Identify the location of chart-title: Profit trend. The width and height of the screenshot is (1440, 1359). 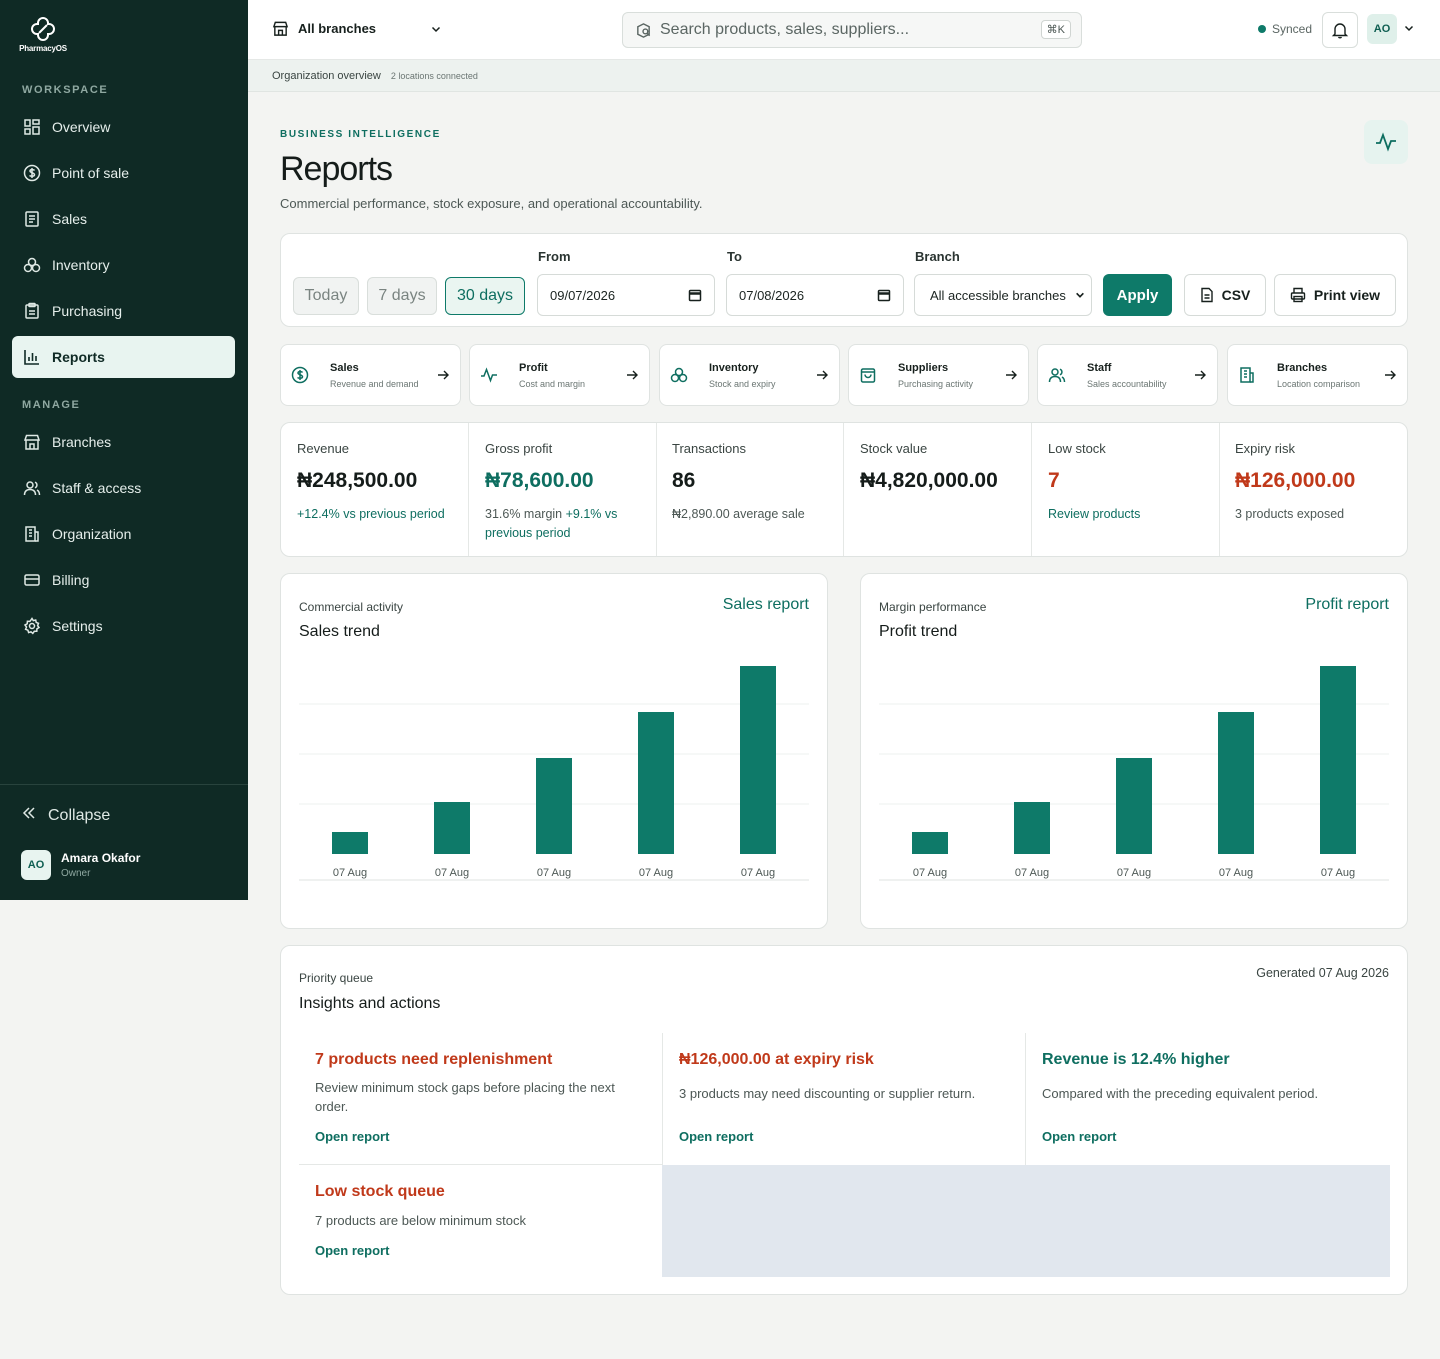
(918, 631).